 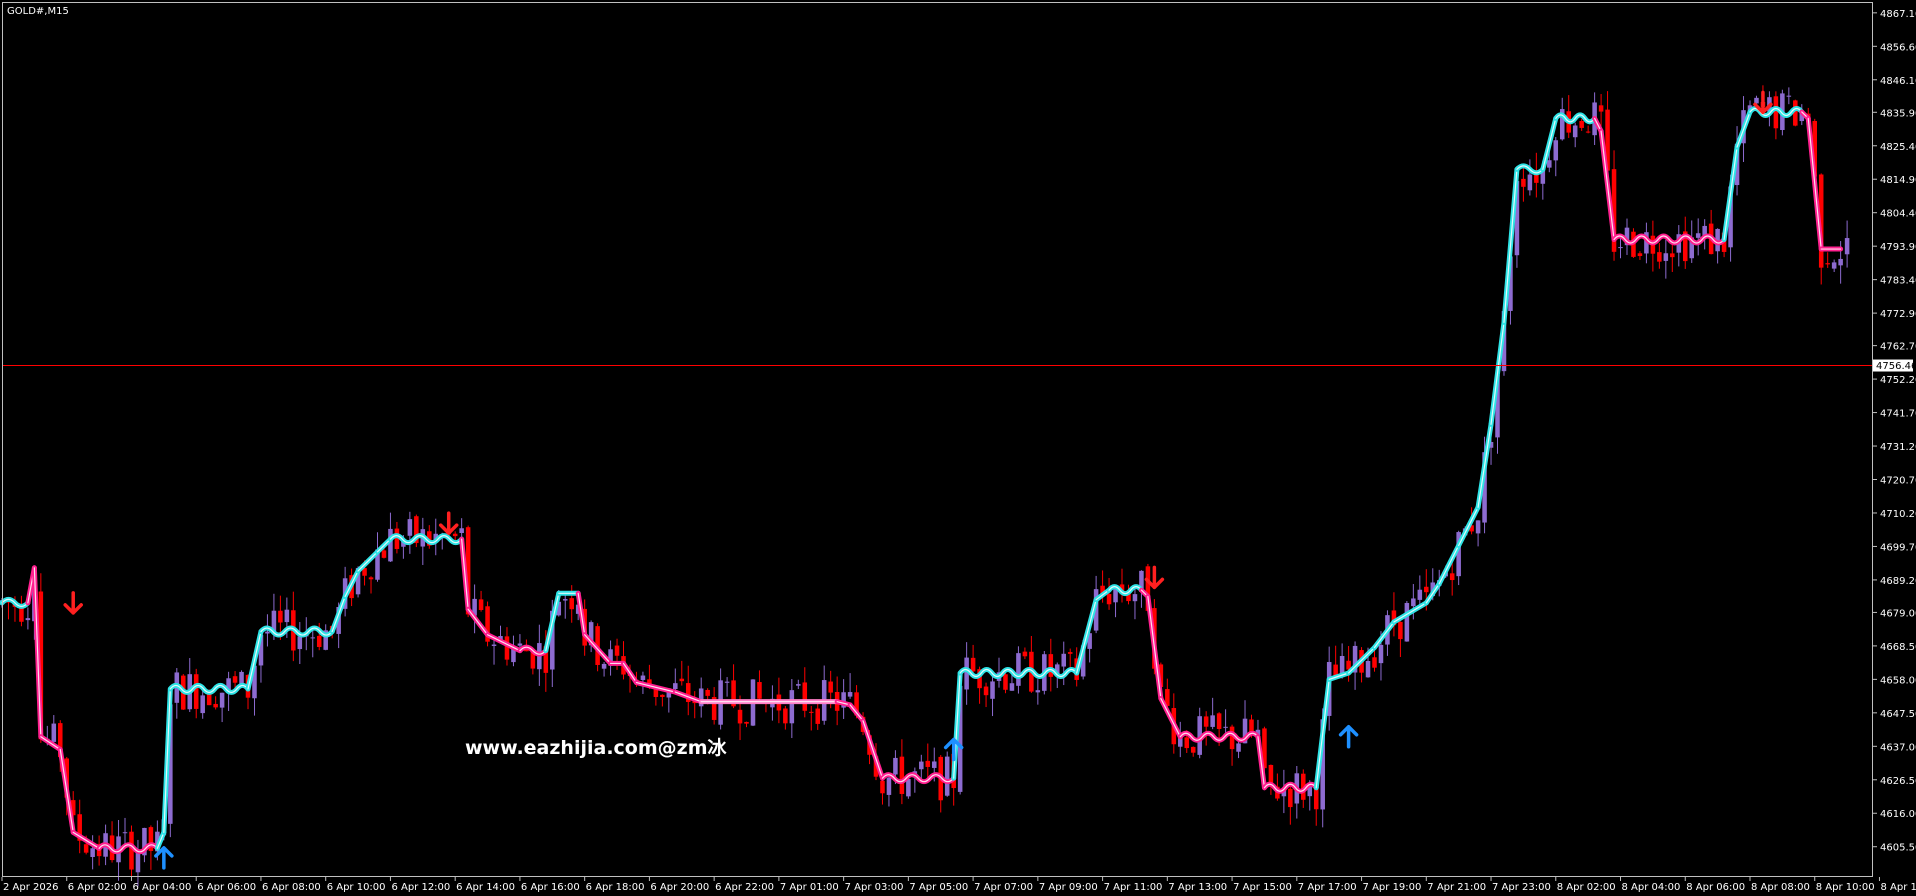 What do you see at coordinates (485, 887) in the screenshot?
I see `time-tick-label: 6 Apr 14:00` at bounding box center [485, 887].